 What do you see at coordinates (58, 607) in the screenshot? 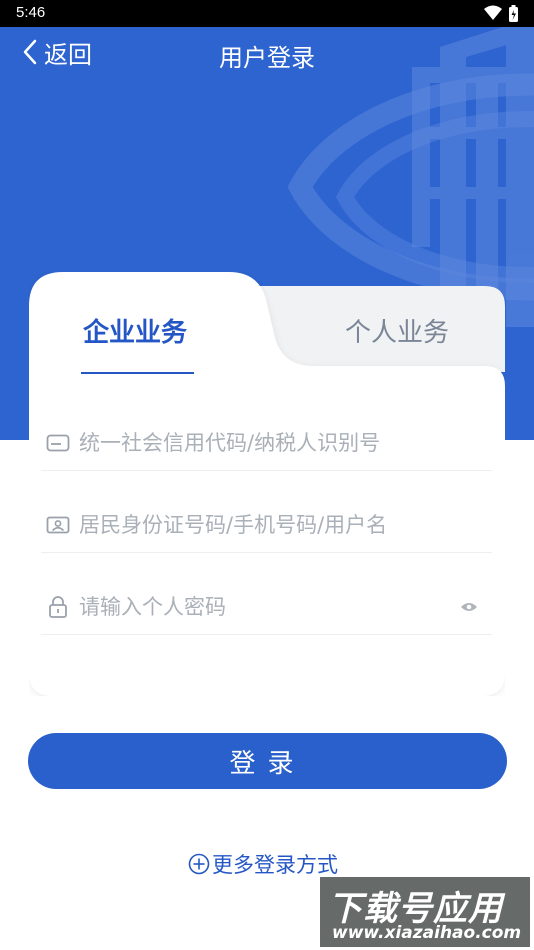
I see `lock-icon` at bounding box center [58, 607].